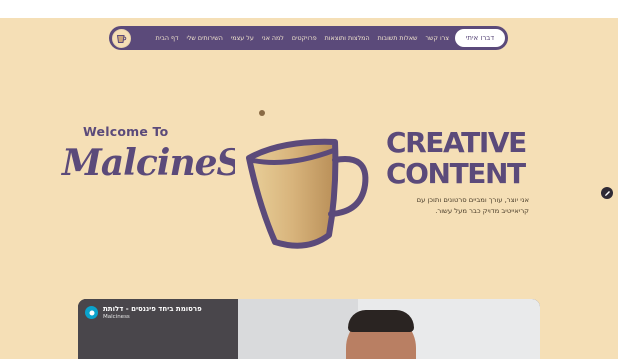 The width and height of the screenshot is (618, 359). I want to click on site-logo-icon, so click(121, 38).